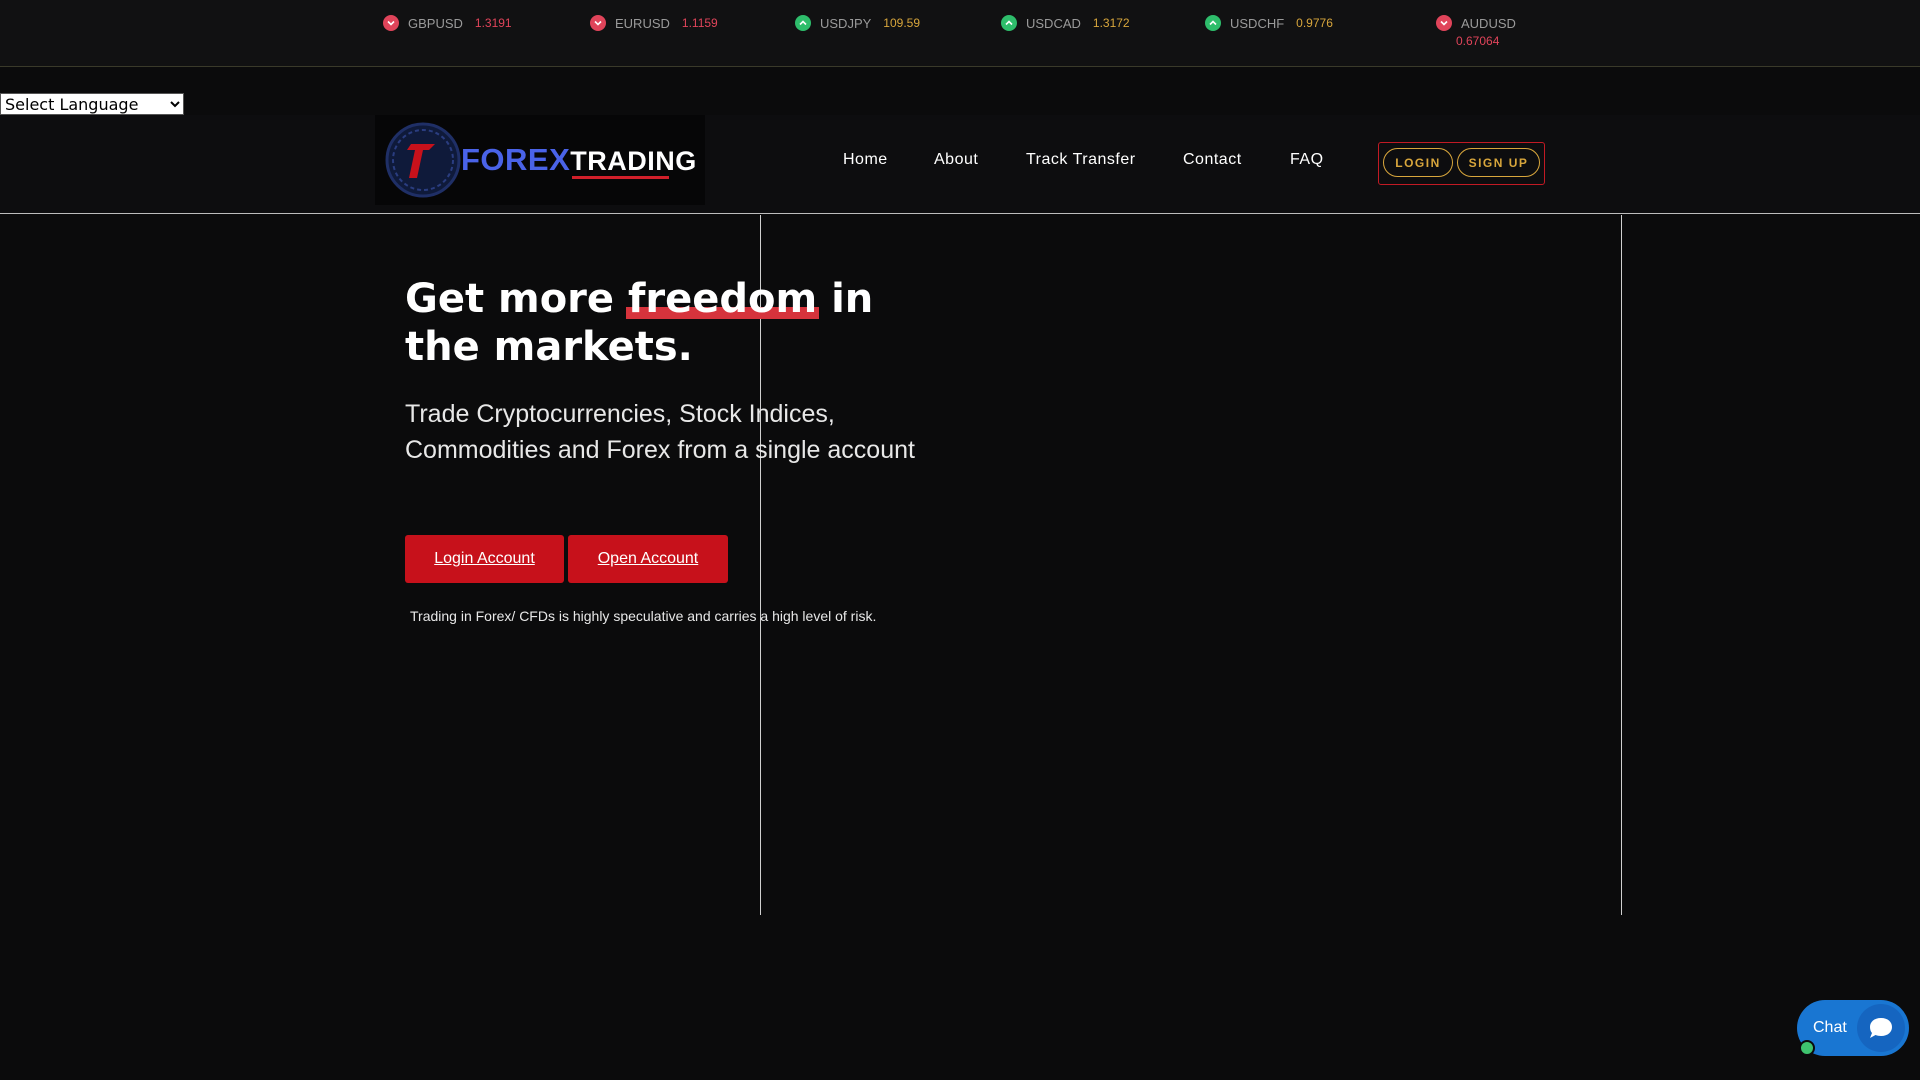  What do you see at coordinates (1212, 160) in the screenshot?
I see `nav-contact: Contact` at bounding box center [1212, 160].